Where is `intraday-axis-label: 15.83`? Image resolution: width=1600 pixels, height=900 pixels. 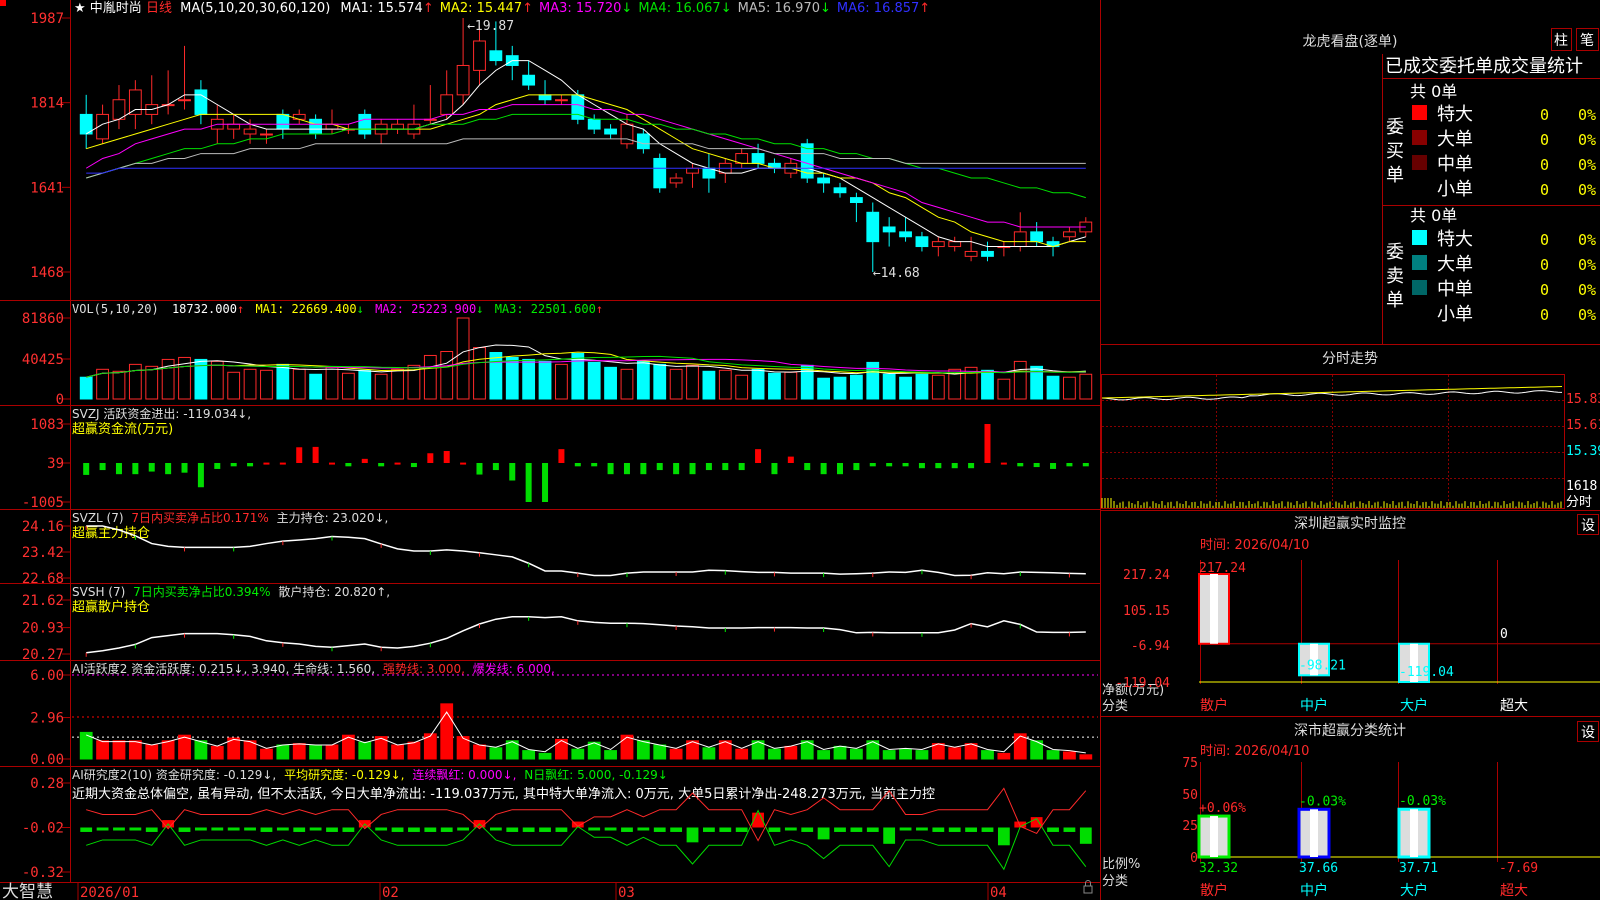
intraday-axis-label: 15.83 is located at coordinates (1583, 399).